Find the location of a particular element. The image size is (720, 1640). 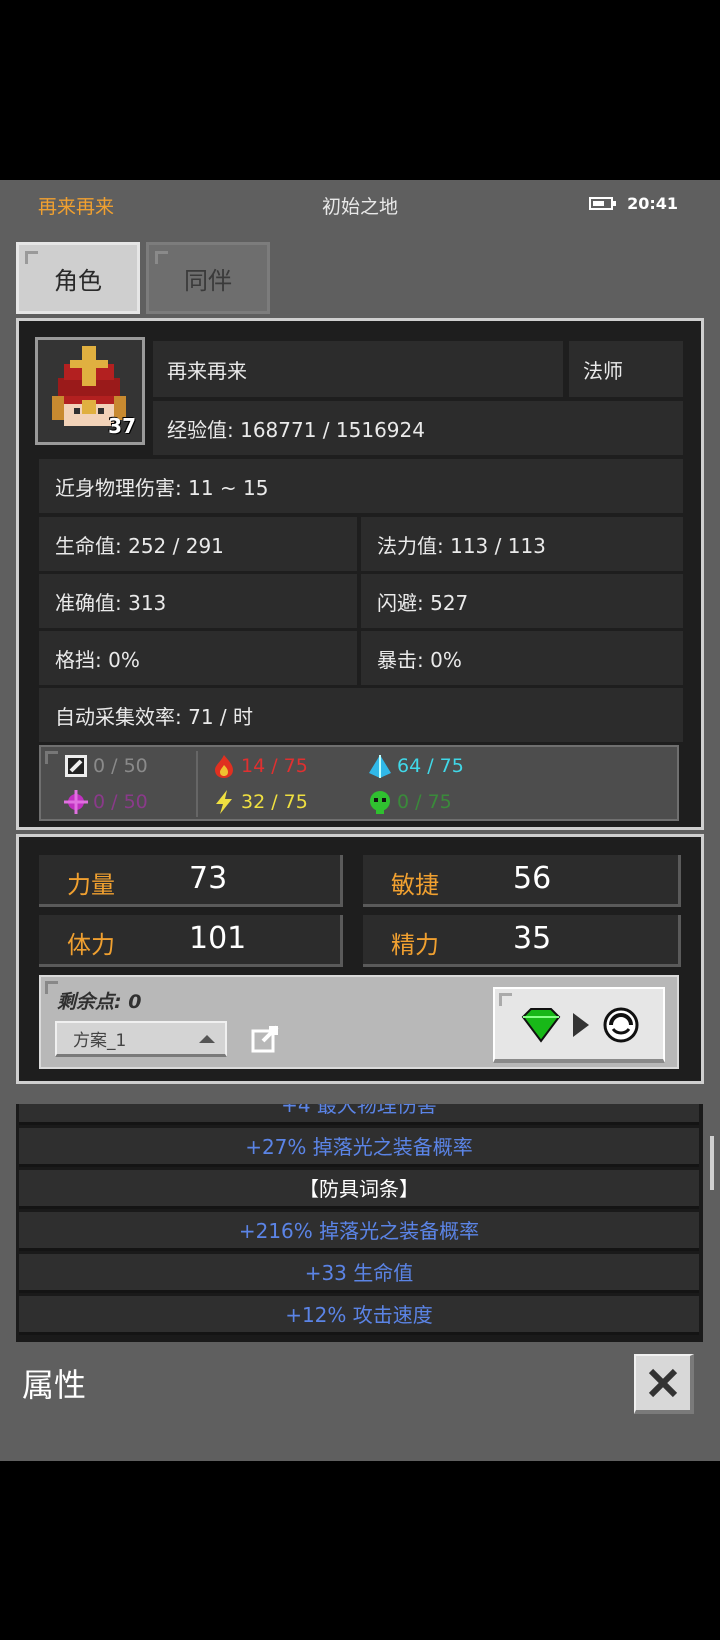

lightning-icon is located at coordinates (224, 802).